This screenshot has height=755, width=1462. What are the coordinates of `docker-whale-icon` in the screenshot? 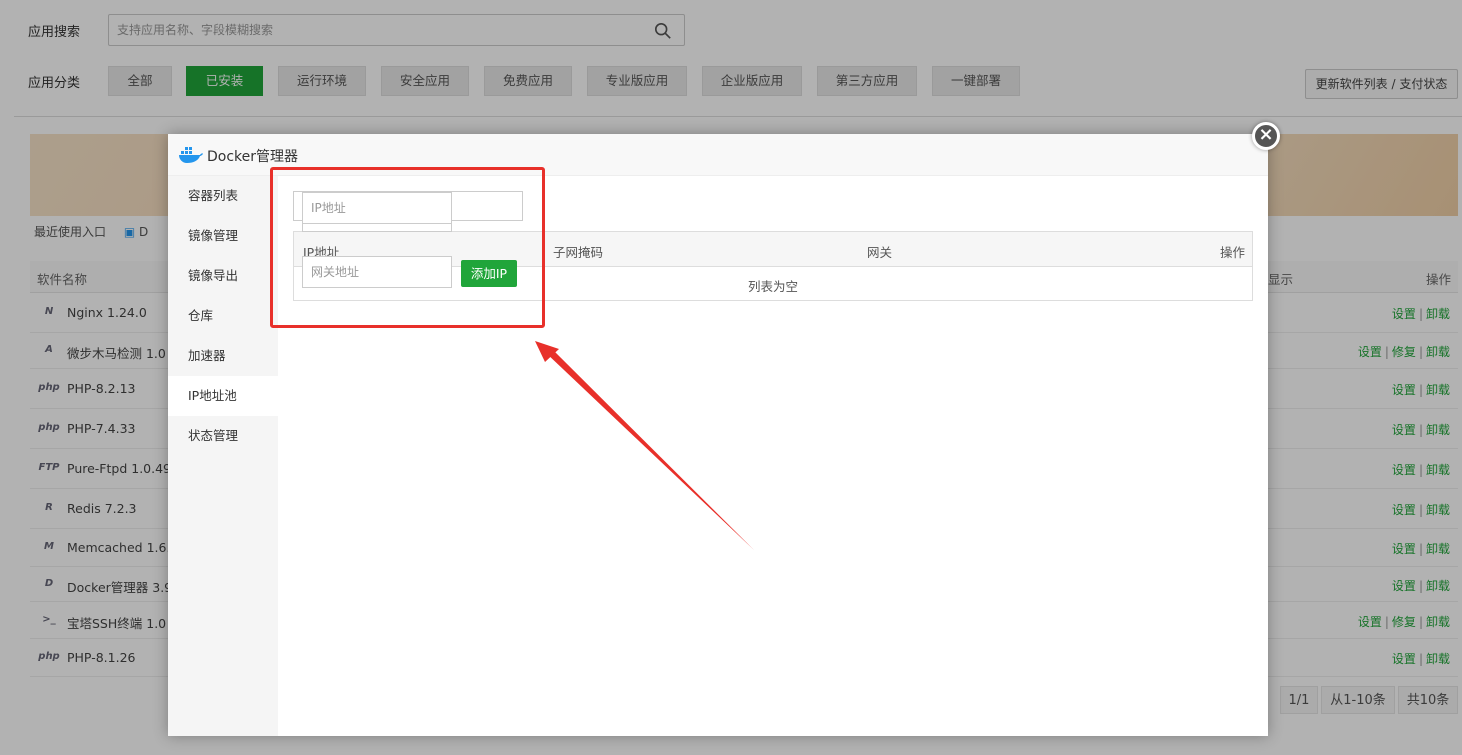 It's located at (191, 155).